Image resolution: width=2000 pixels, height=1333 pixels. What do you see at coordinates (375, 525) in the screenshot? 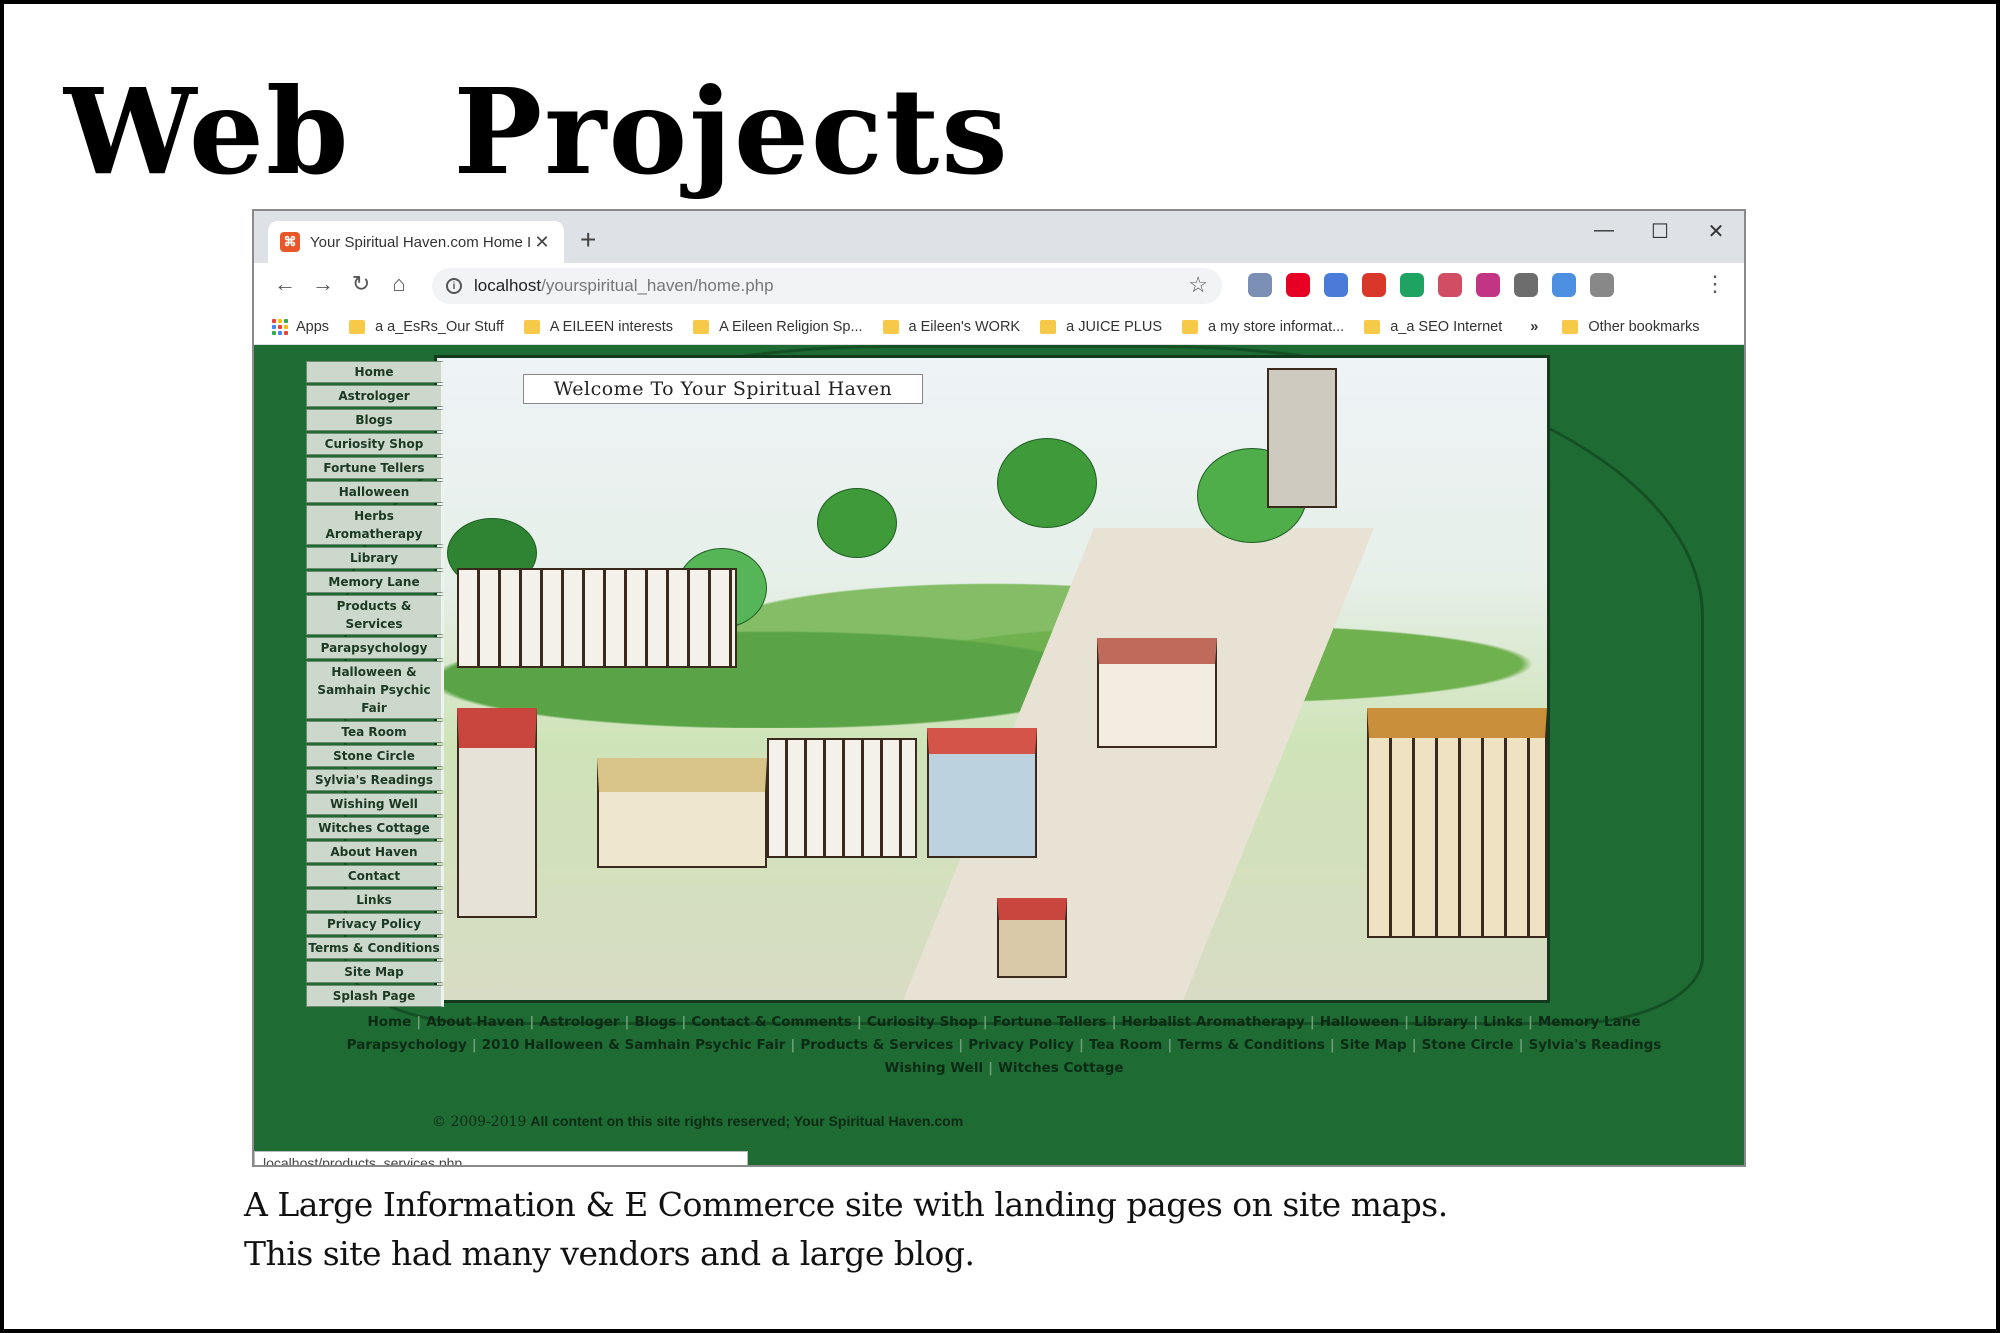
I see `sidenav-link: Herbs Aromatherapy` at bounding box center [375, 525].